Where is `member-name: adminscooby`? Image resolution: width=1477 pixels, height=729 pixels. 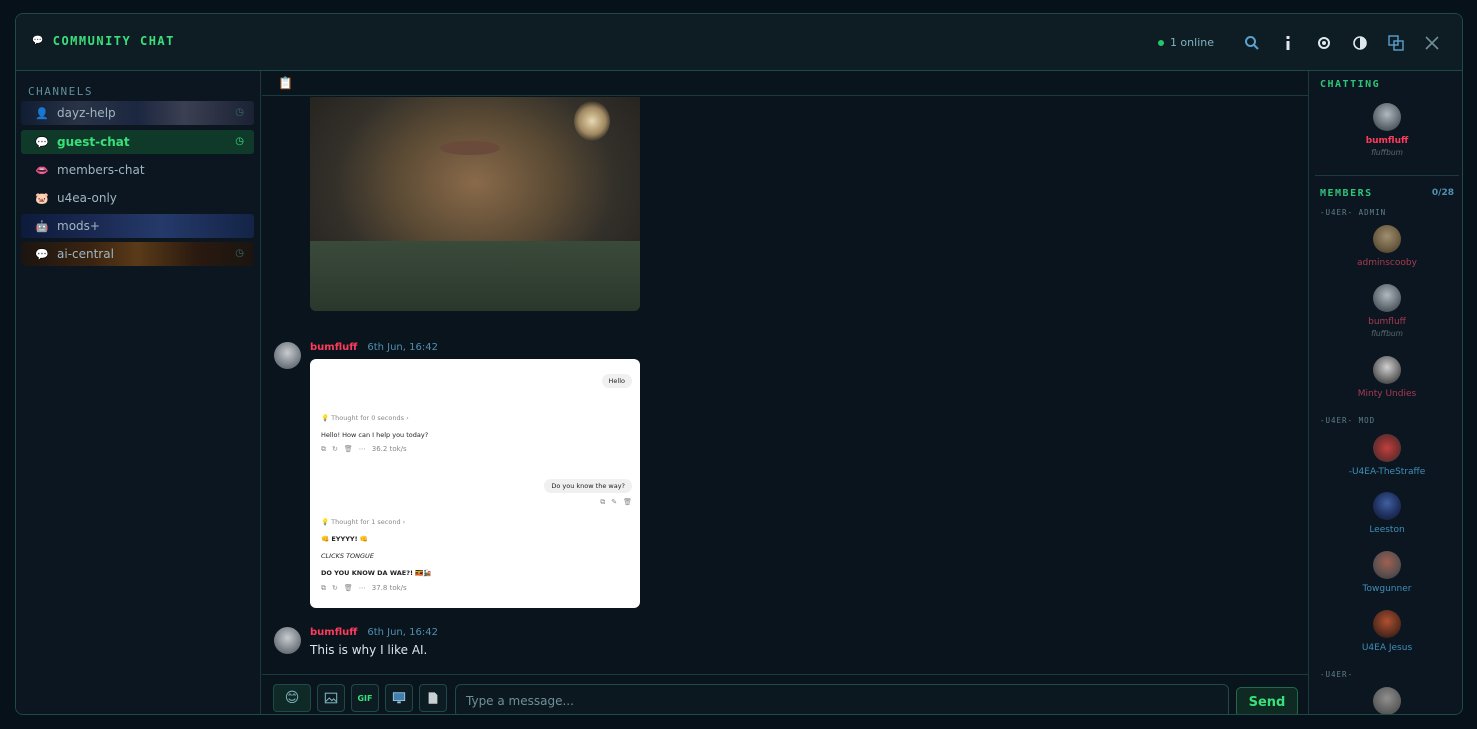 member-name: adminscooby is located at coordinates (1387, 263).